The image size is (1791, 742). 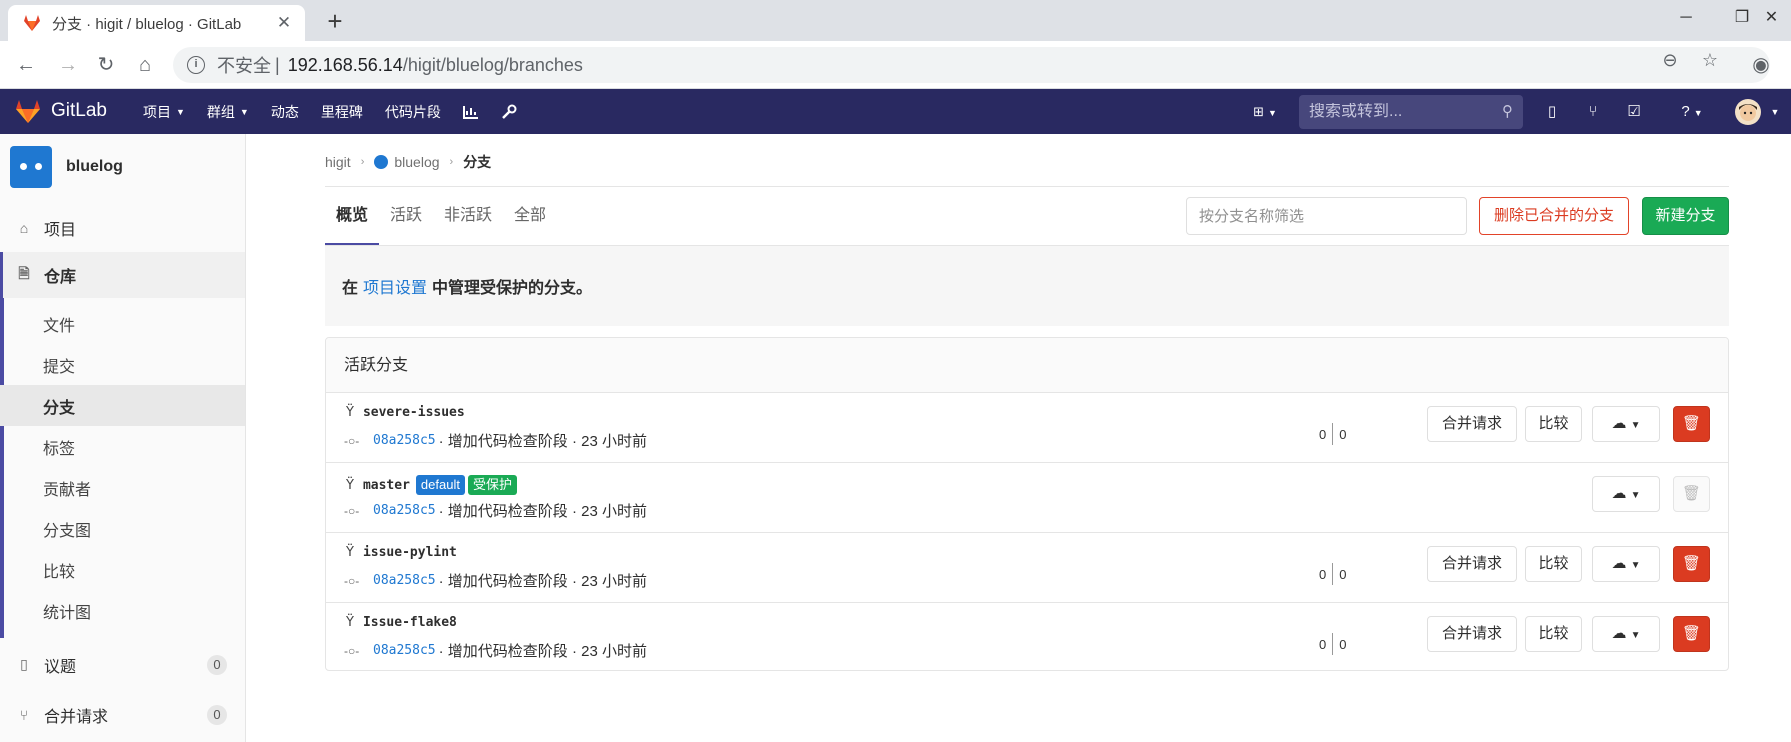 I want to click on breadcrumb-project: bluelog, so click(x=416, y=162).